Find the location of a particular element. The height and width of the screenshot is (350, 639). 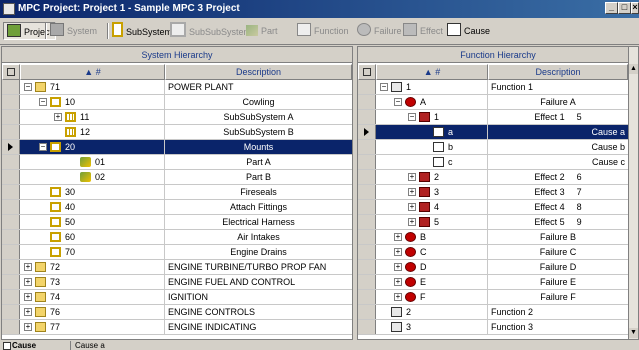

description-column-header: Description is located at coordinates (558, 72).